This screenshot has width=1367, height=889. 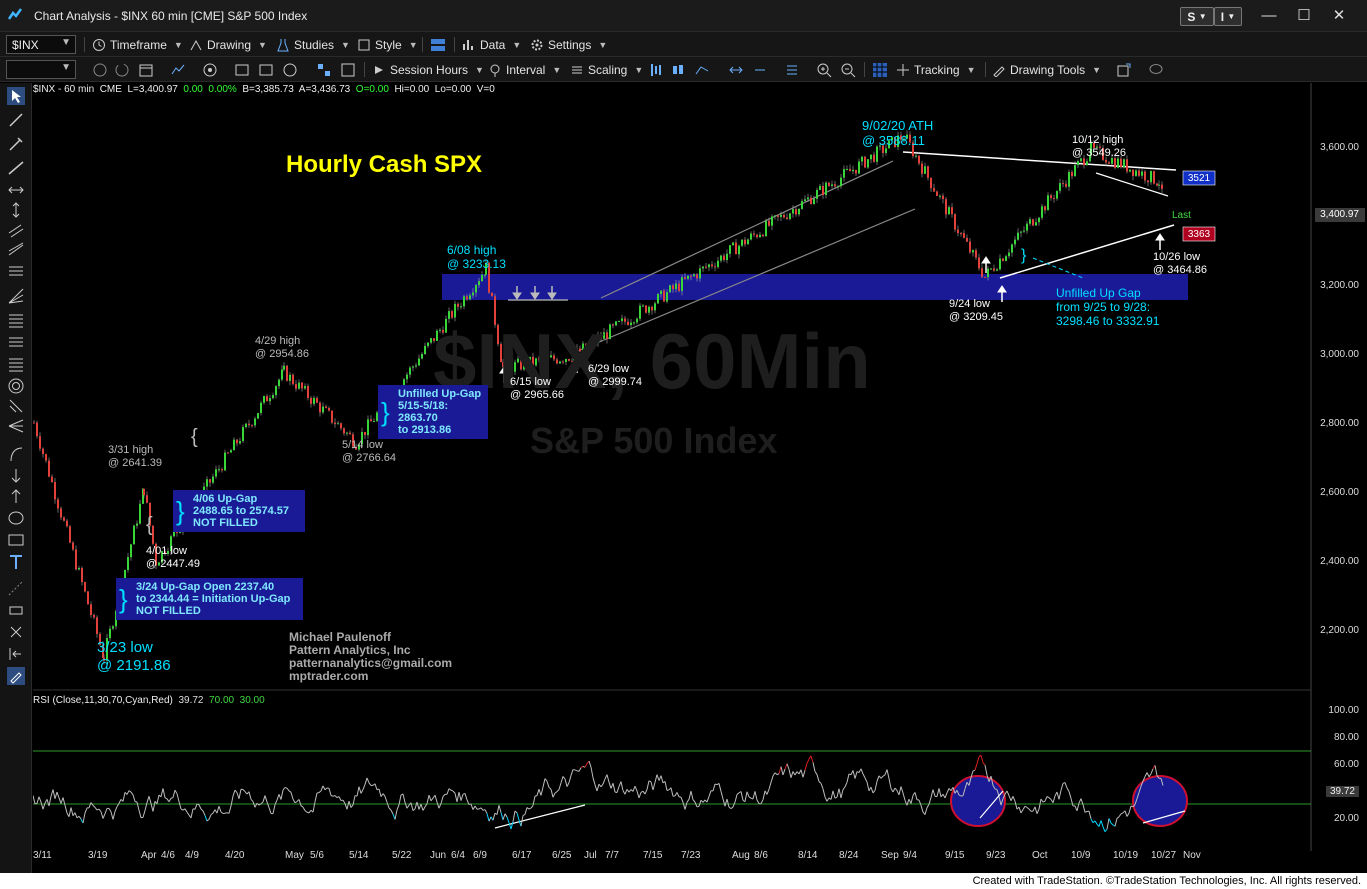 I want to click on pointer-icon, so click(x=16, y=96).